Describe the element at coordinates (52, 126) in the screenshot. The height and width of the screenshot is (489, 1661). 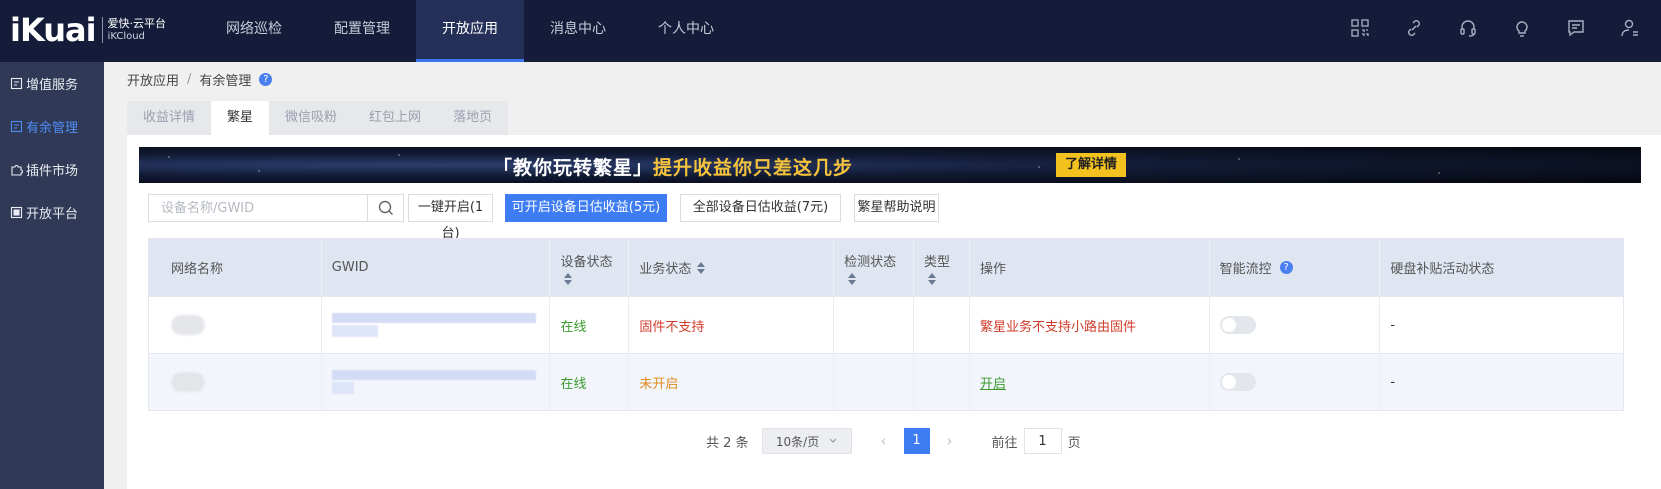
I see `sidebar-item-surplus-management: 有余管理` at that location.